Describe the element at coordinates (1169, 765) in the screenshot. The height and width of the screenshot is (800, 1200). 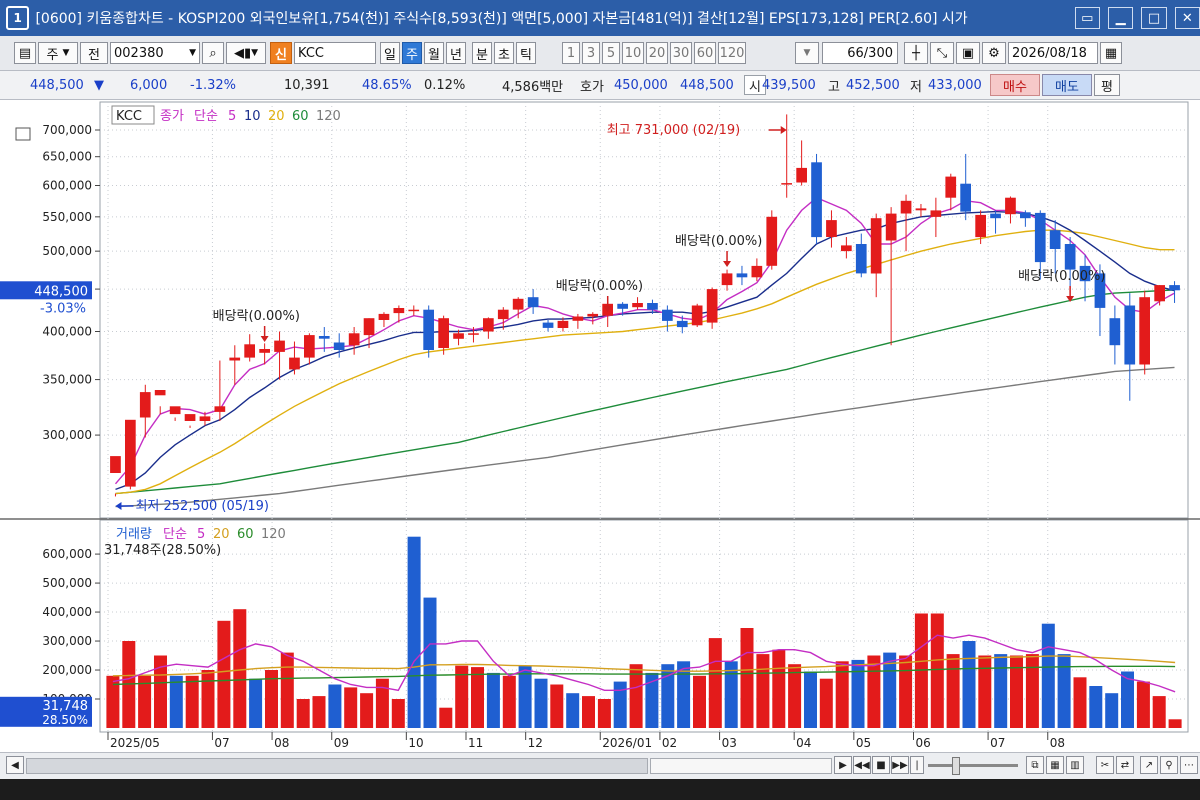
I see `link-icon: ⚲` at that location.